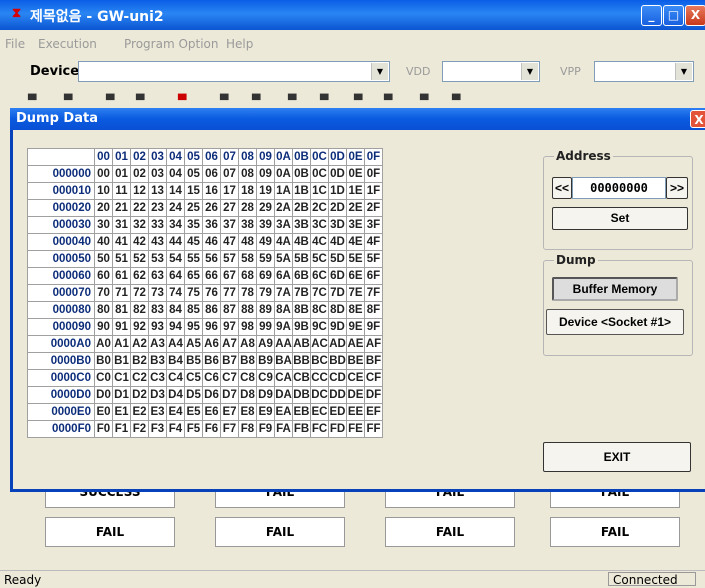  I want to click on hex-cell: 60, so click(103, 276).